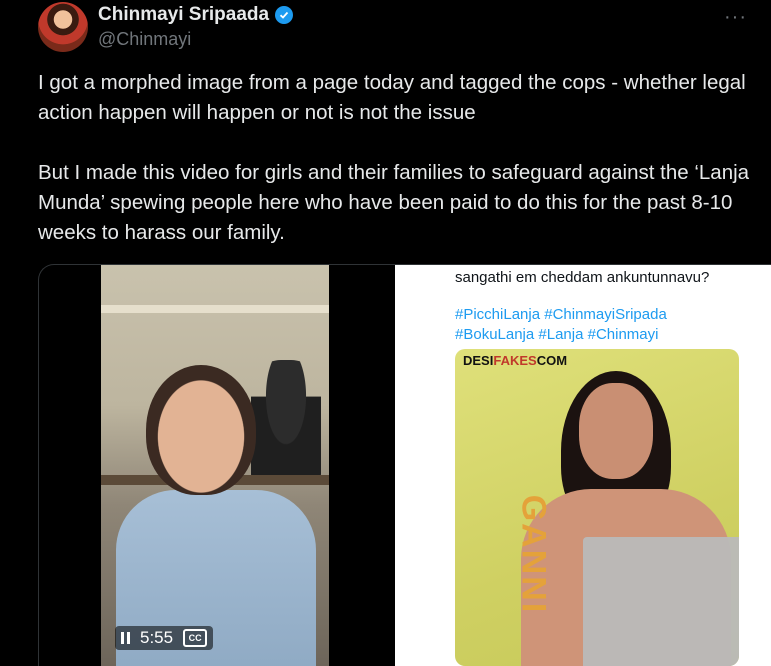 This screenshot has height=666, width=771. Describe the element at coordinates (582, 277) in the screenshot. I see `screenshot-text: sangathi em cheddam ankuntunnavu?` at that location.